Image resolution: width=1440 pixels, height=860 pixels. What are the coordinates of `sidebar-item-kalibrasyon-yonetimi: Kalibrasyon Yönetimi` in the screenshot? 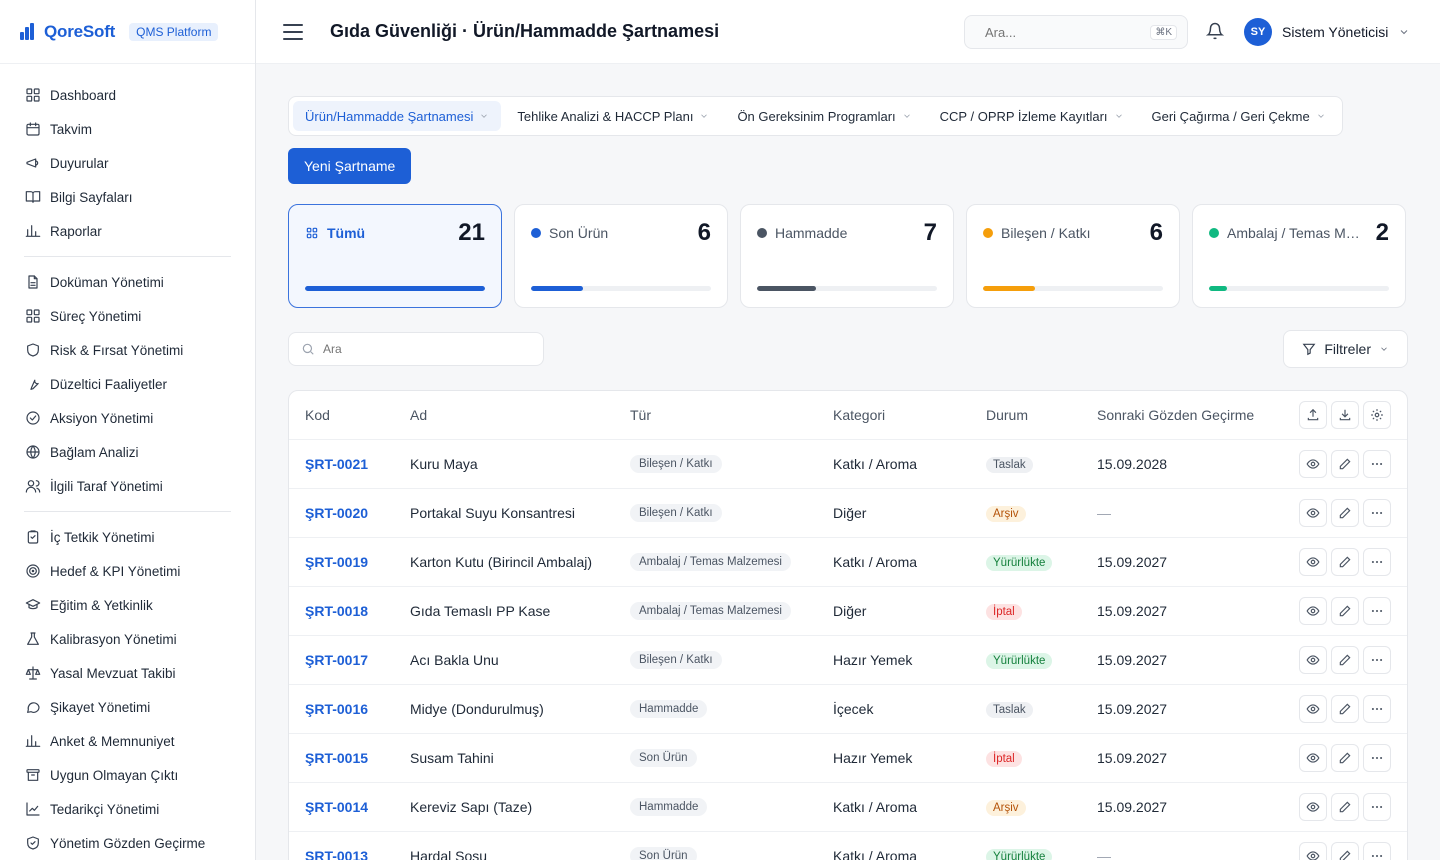 It's located at (127, 639).